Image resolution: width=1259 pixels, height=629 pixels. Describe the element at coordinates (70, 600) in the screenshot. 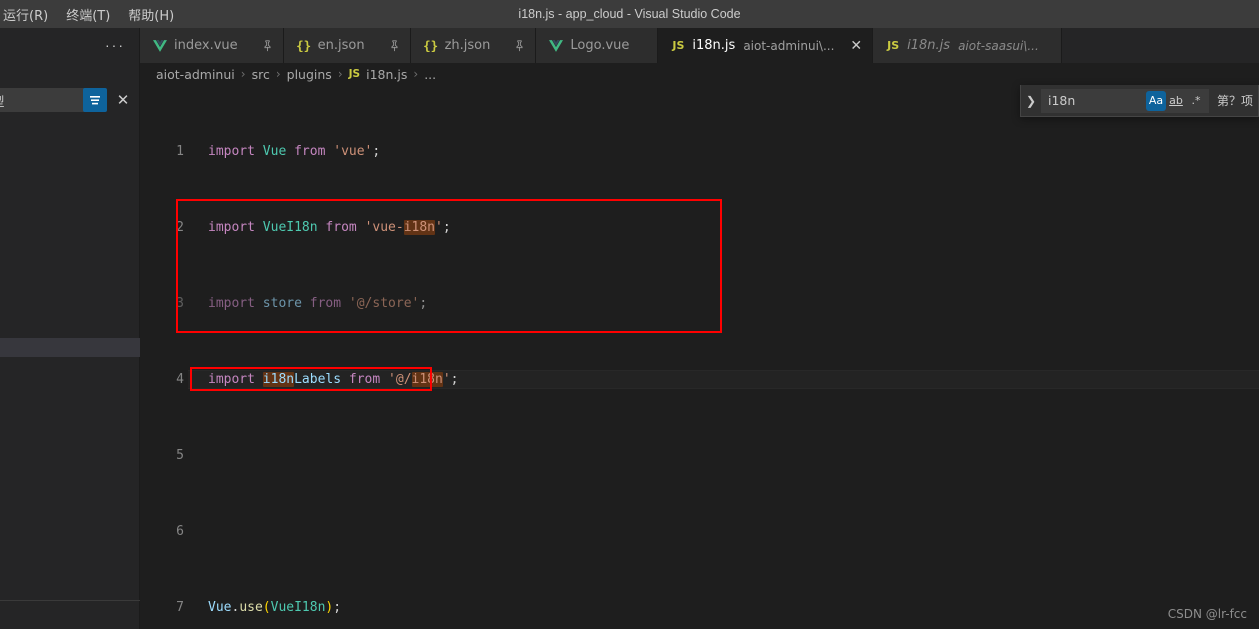

I see `panel-divider` at that location.